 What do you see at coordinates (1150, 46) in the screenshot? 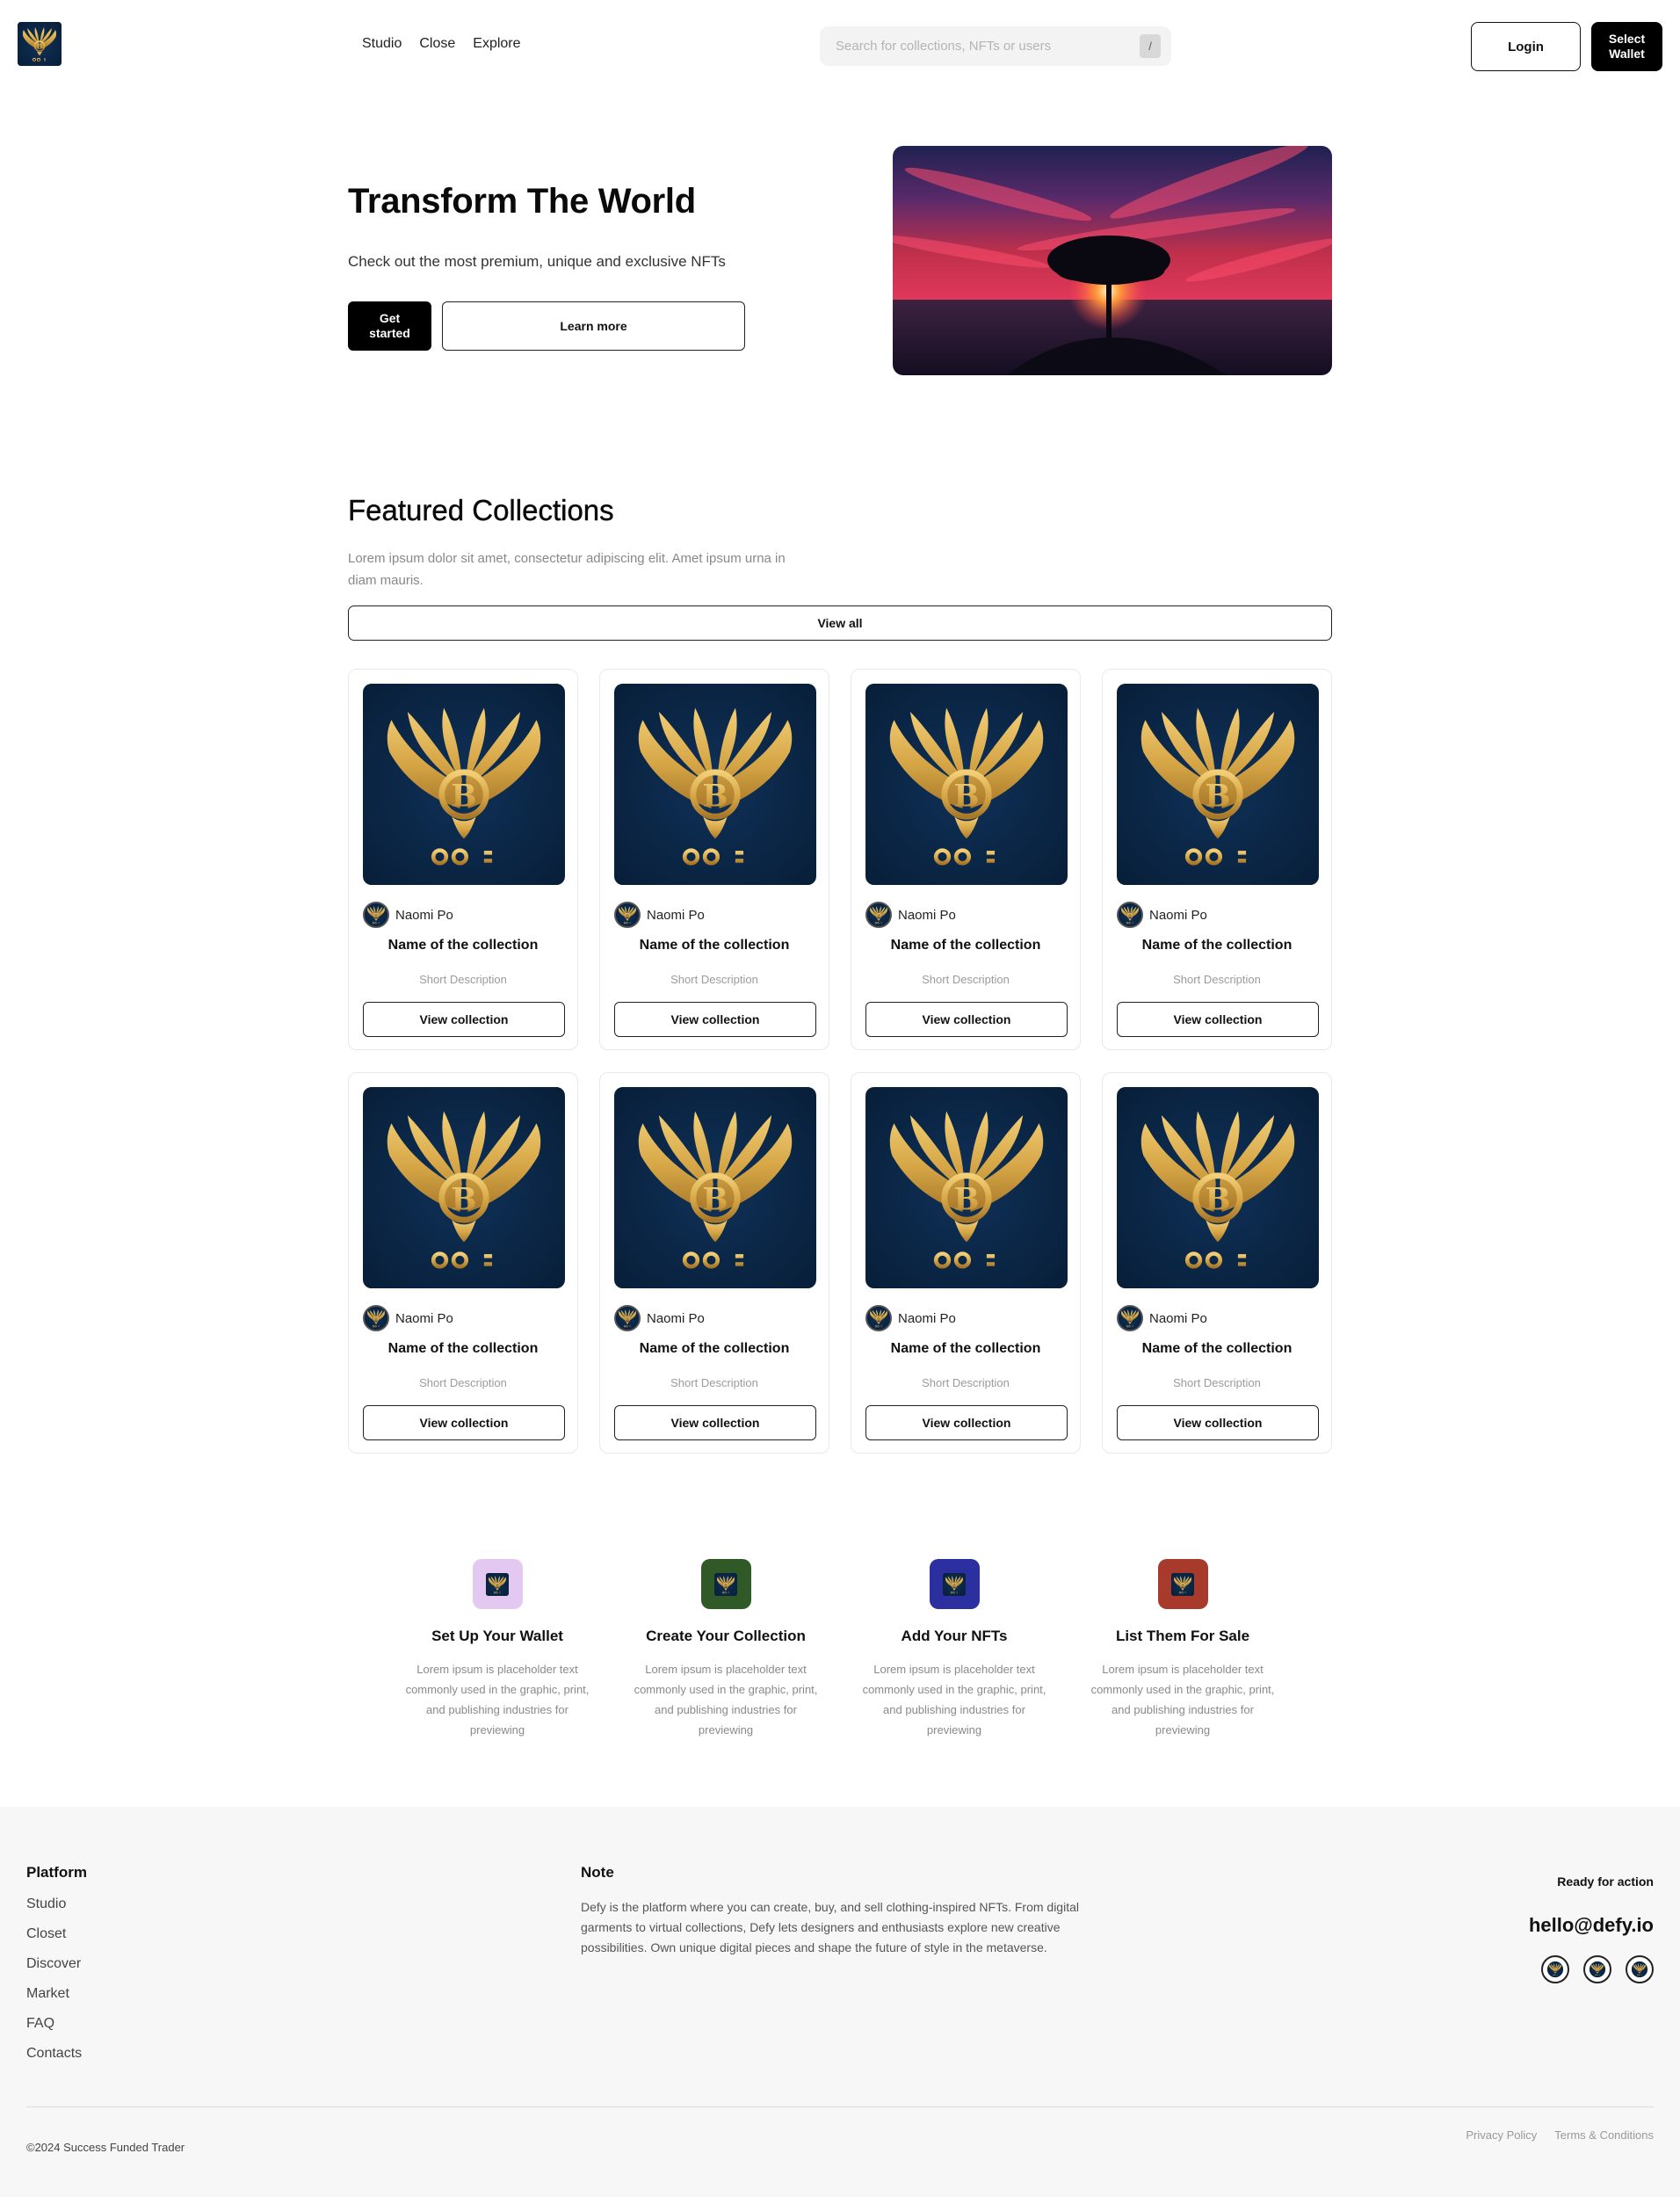
I see `search-shortcut-key: /` at bounding box center [1150, 46].